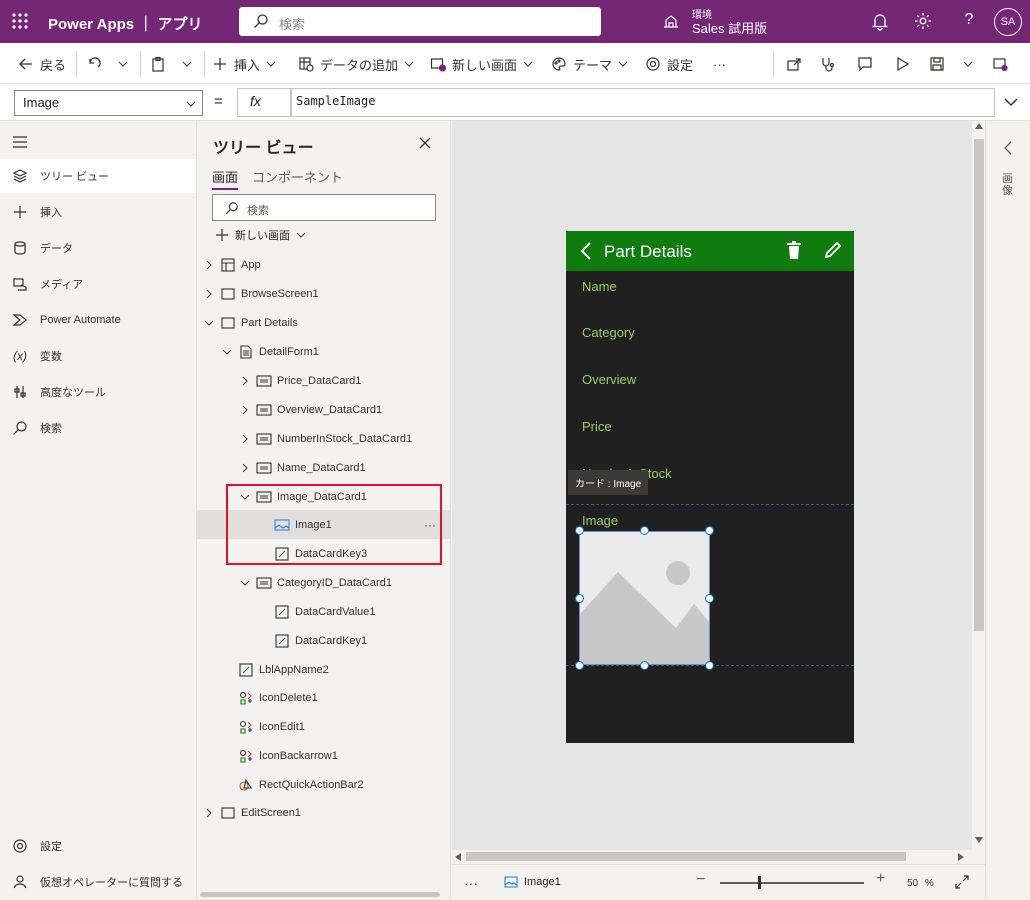 Image resolution: width=1030 pixels, height=900 pixels. What do you see at coordinates (356, 64) in the screenshot?
I see `add-data-button: データの追加` at bounding box center [356, 64].